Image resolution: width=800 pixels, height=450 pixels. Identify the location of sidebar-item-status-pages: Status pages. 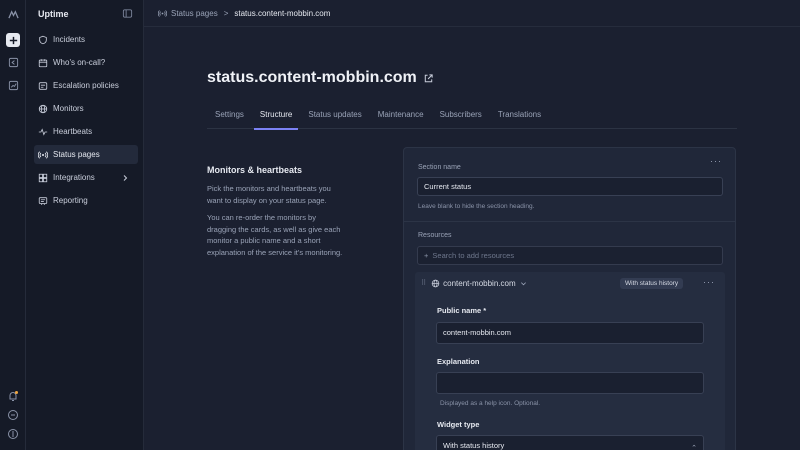
(86, 154).